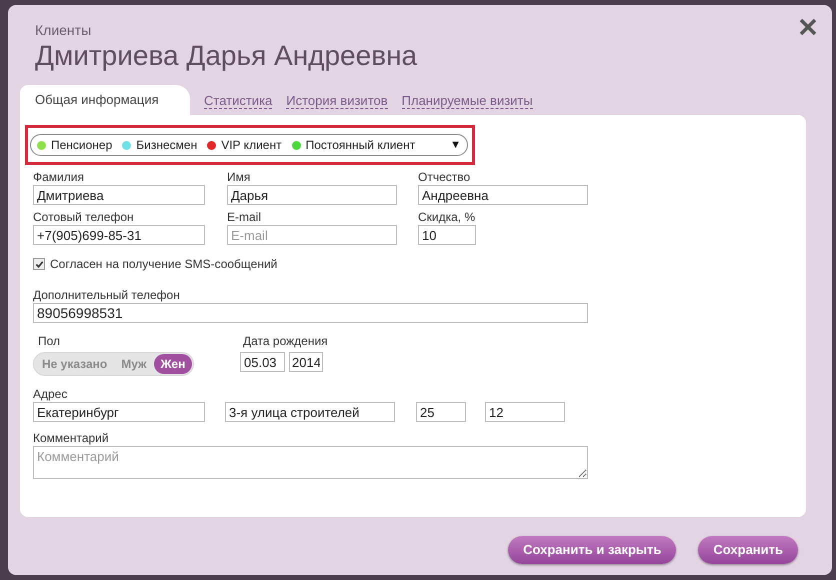 The image size is (836, 580). I want to click on save-and-close-button: Сохранить и закрыть, so click(592, 550).